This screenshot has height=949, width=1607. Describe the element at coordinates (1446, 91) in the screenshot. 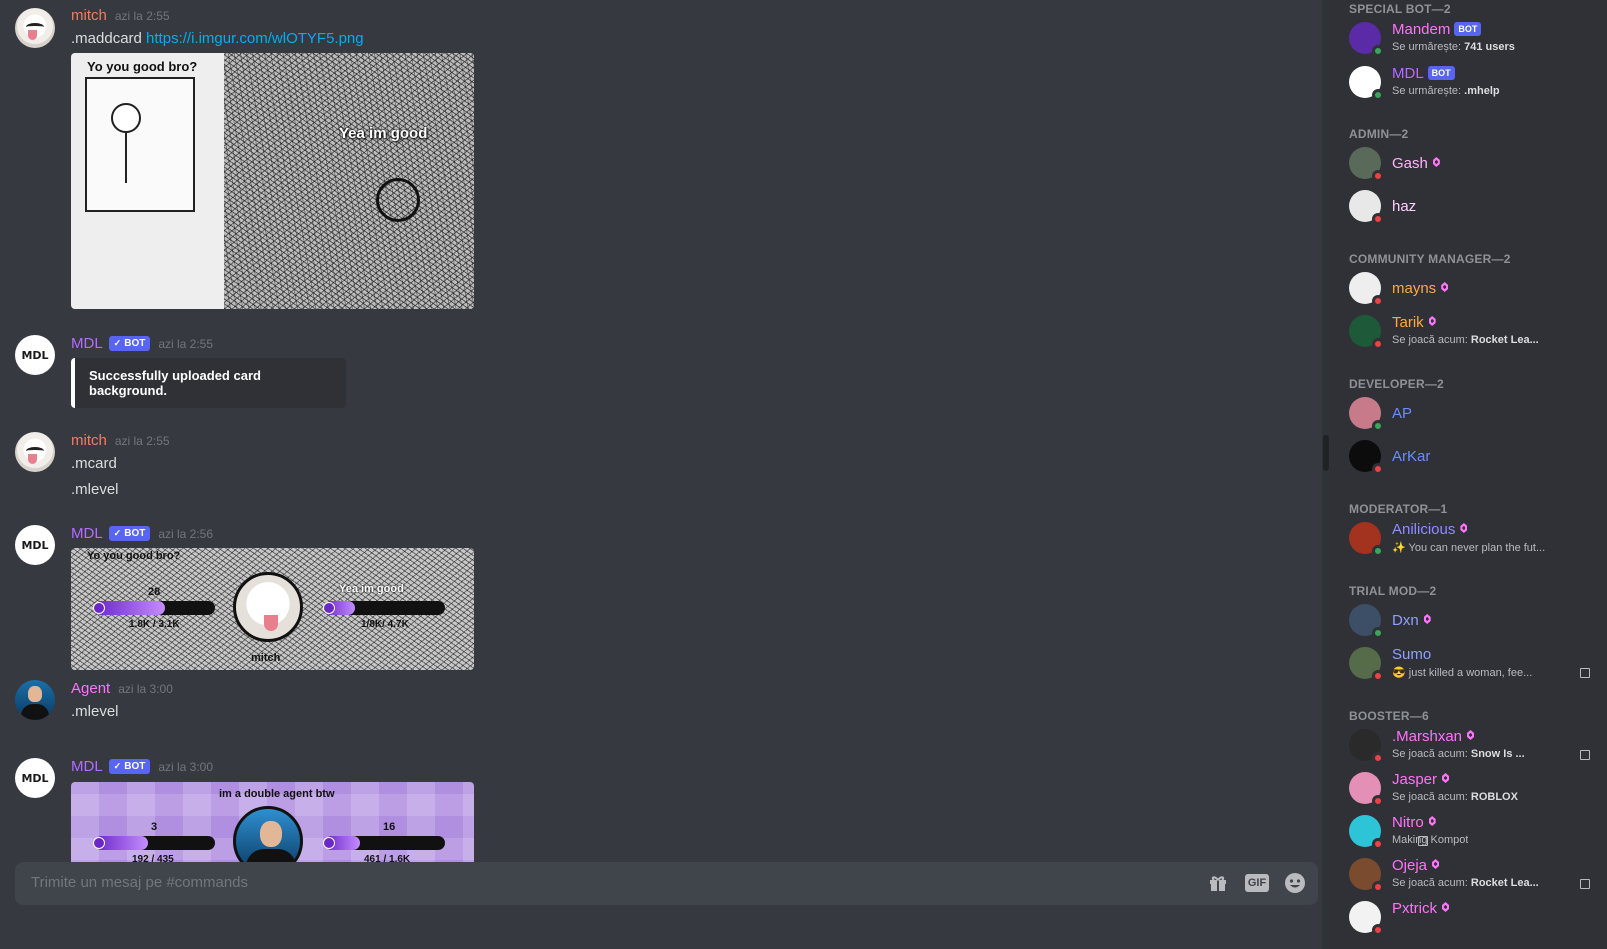

I see `member-activity: Se urmărește: .mhelp` at that location.